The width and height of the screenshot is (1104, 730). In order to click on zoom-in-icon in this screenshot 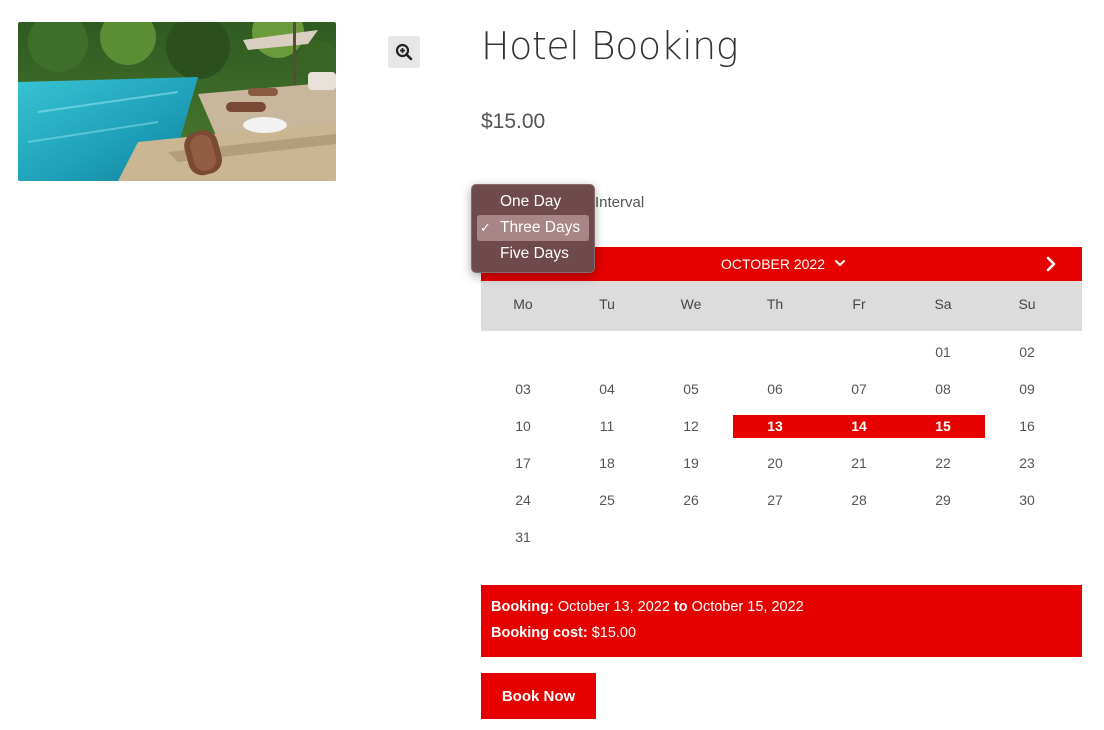, I will do `click(404, 52)`.